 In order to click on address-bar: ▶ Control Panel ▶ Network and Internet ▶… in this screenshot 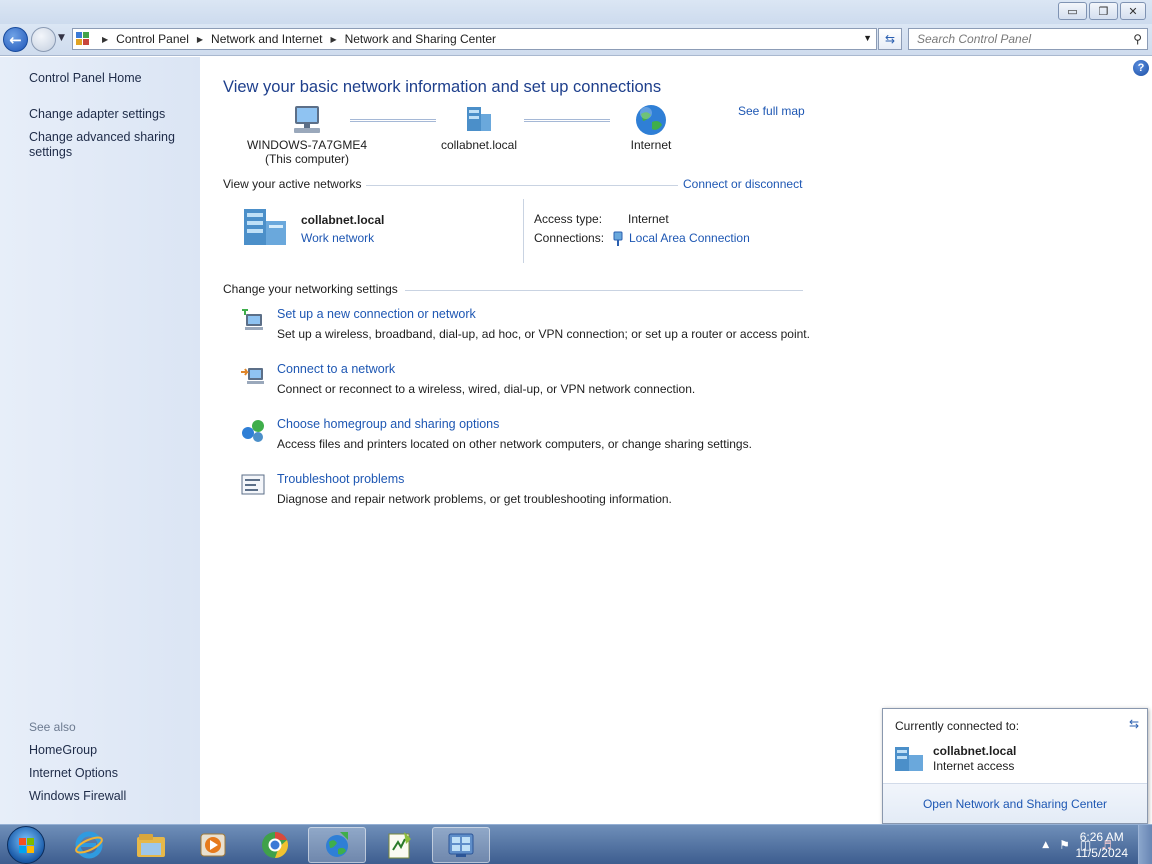, I will do `click(474, 39)`.